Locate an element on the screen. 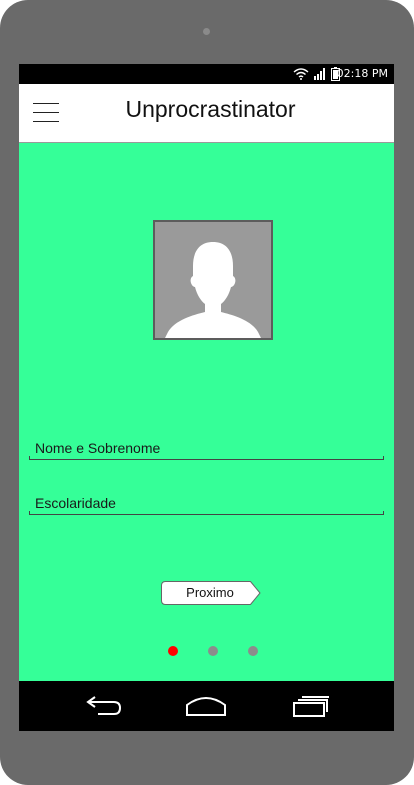 The height and width of the screenshot is (785, 414). next-button: Proximo is located at coordinates (211, 593).